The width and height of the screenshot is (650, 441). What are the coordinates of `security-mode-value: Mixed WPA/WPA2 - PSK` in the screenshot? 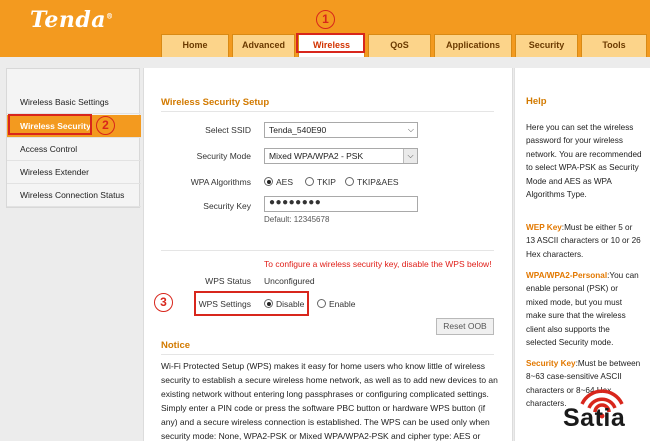 It's located at (316, 156).